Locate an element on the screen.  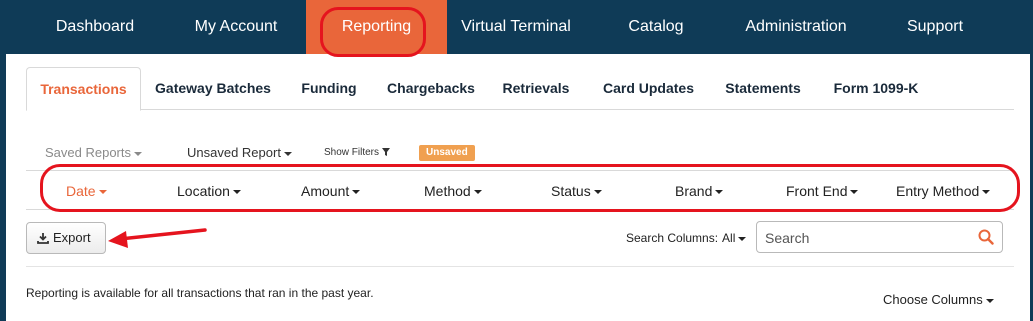
saved-reports-dropdown: Saved Reports is located at coordinates (93, 153).